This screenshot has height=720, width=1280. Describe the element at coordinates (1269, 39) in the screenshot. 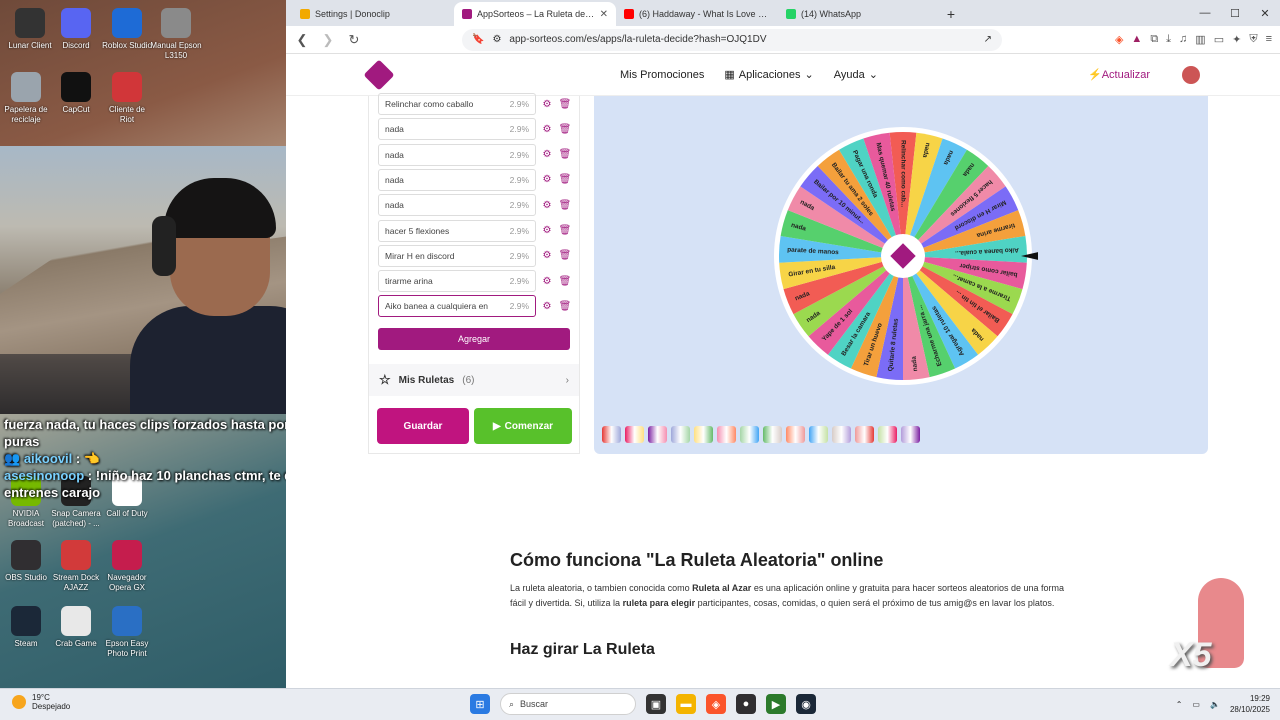

I see `menu-icon: ≡` at that location.